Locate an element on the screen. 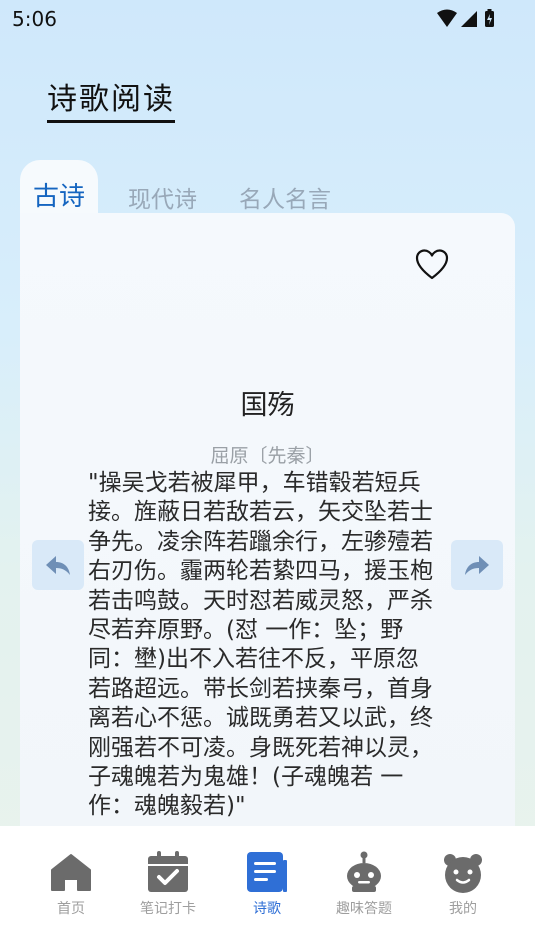 This screenshot has width=535, height=951. tab-famous-quotes: 名人名言 is located at coordinates (285, 197).